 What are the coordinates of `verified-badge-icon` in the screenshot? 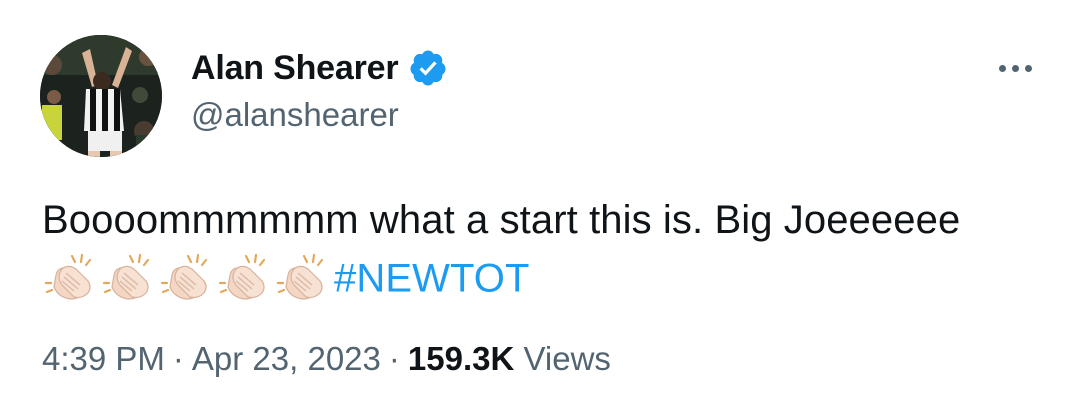 It's located at (428, 68).